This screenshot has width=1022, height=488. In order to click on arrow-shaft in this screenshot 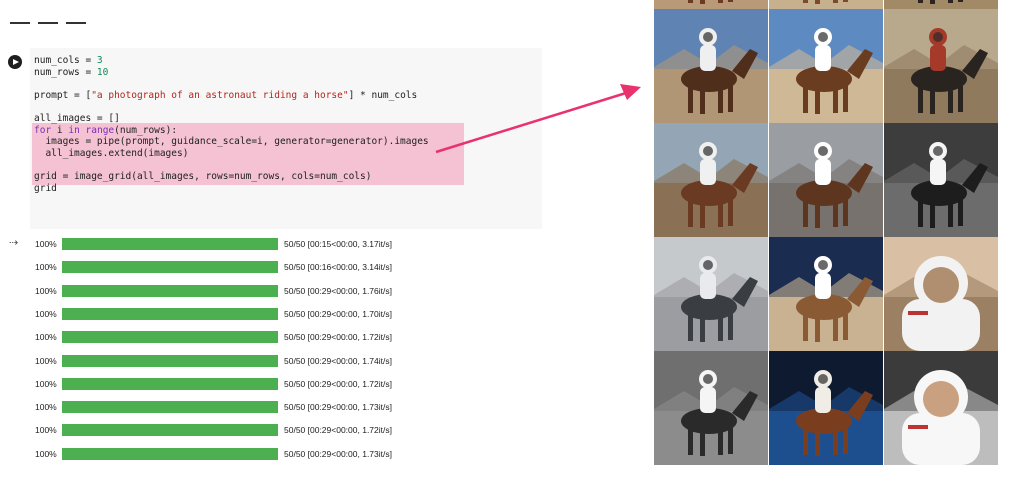, I will do `click(531, 122)`.